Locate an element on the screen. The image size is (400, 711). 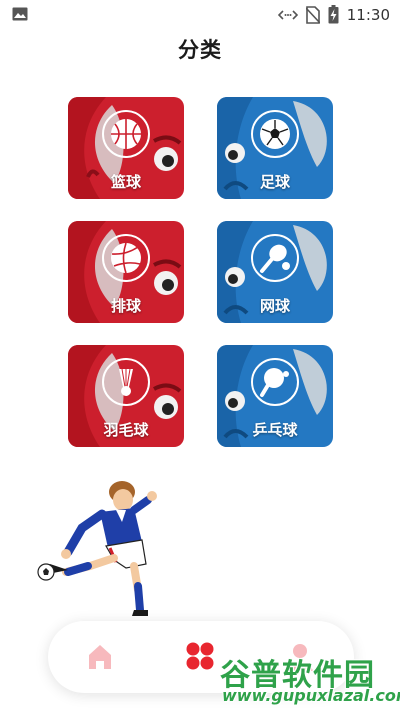
volleyball-icon is located at coordinates (126, 258).